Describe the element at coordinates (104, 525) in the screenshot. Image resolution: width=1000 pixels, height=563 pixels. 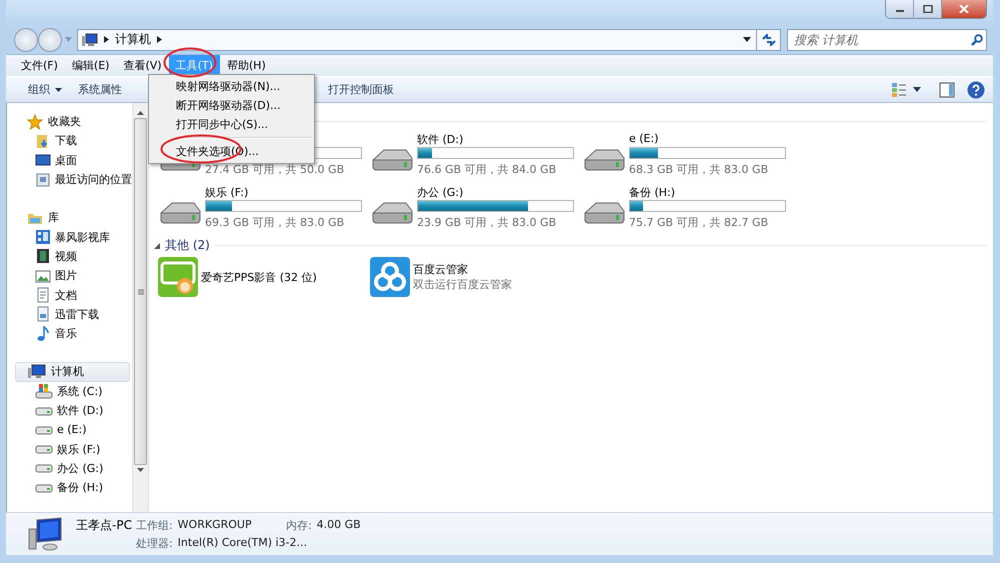
I see `computer-name: 王孝点-PC` at that location.